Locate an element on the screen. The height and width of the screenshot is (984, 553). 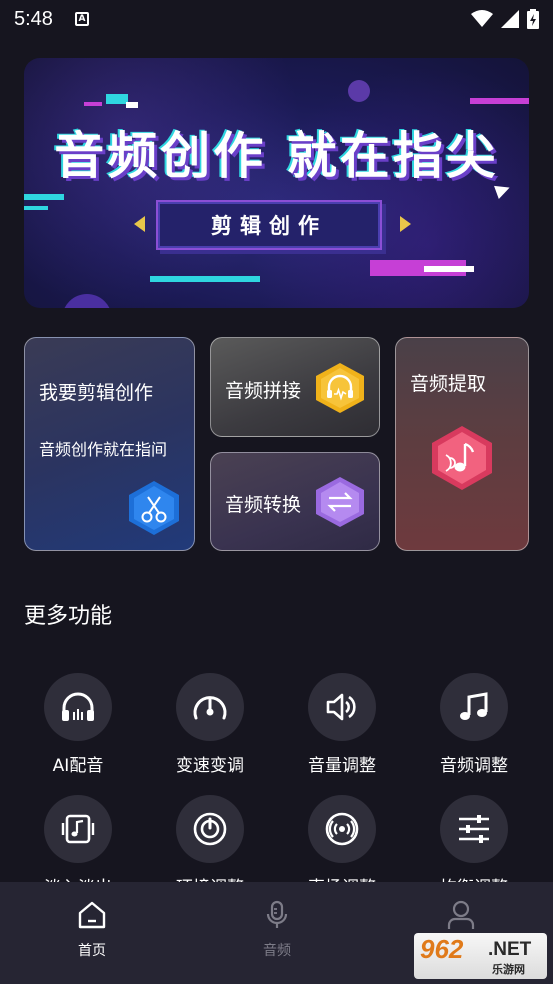
feature-label: AI配音 is located at coordinates (78, 766).